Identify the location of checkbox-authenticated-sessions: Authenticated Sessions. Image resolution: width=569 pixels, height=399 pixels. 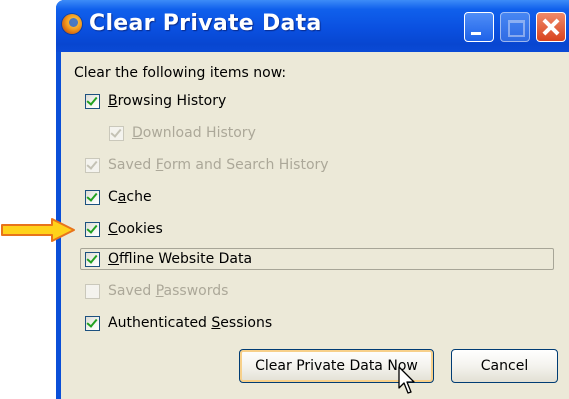
(178, 323).